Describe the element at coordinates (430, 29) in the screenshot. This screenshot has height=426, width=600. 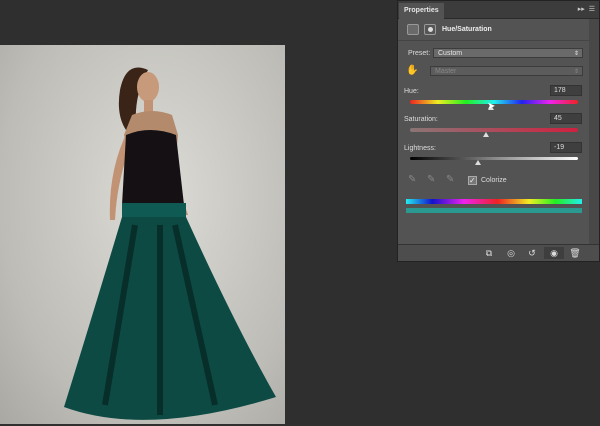
I see `layer-mask-icon` at that location.